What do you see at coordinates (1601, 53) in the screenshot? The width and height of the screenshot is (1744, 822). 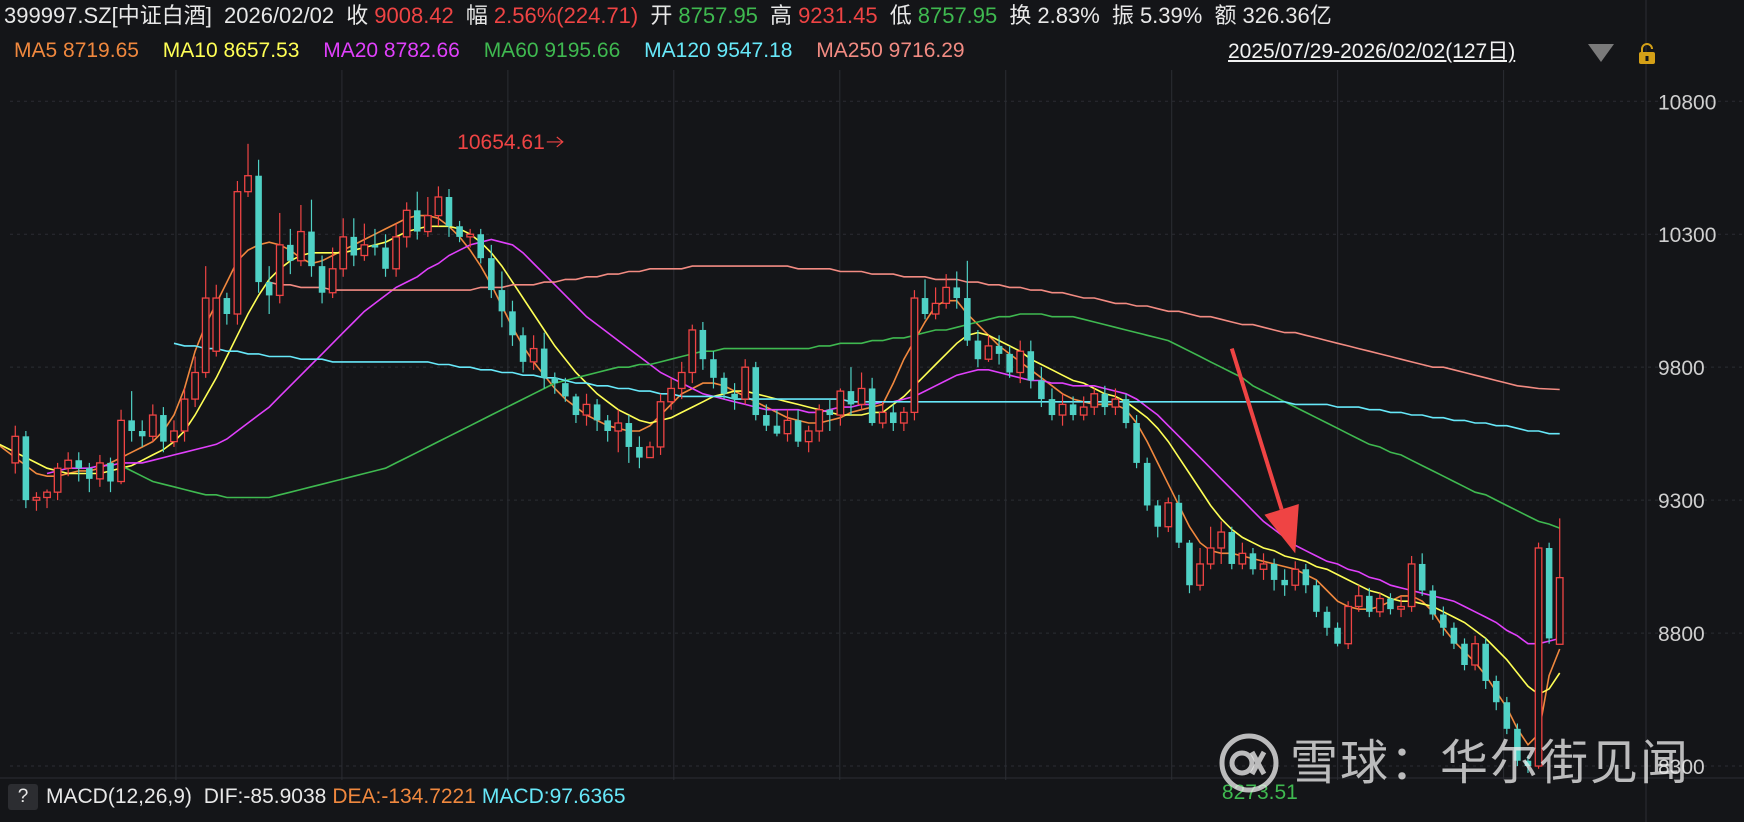 I see `chevron-down-icon` at bounding box center [1601, 53].